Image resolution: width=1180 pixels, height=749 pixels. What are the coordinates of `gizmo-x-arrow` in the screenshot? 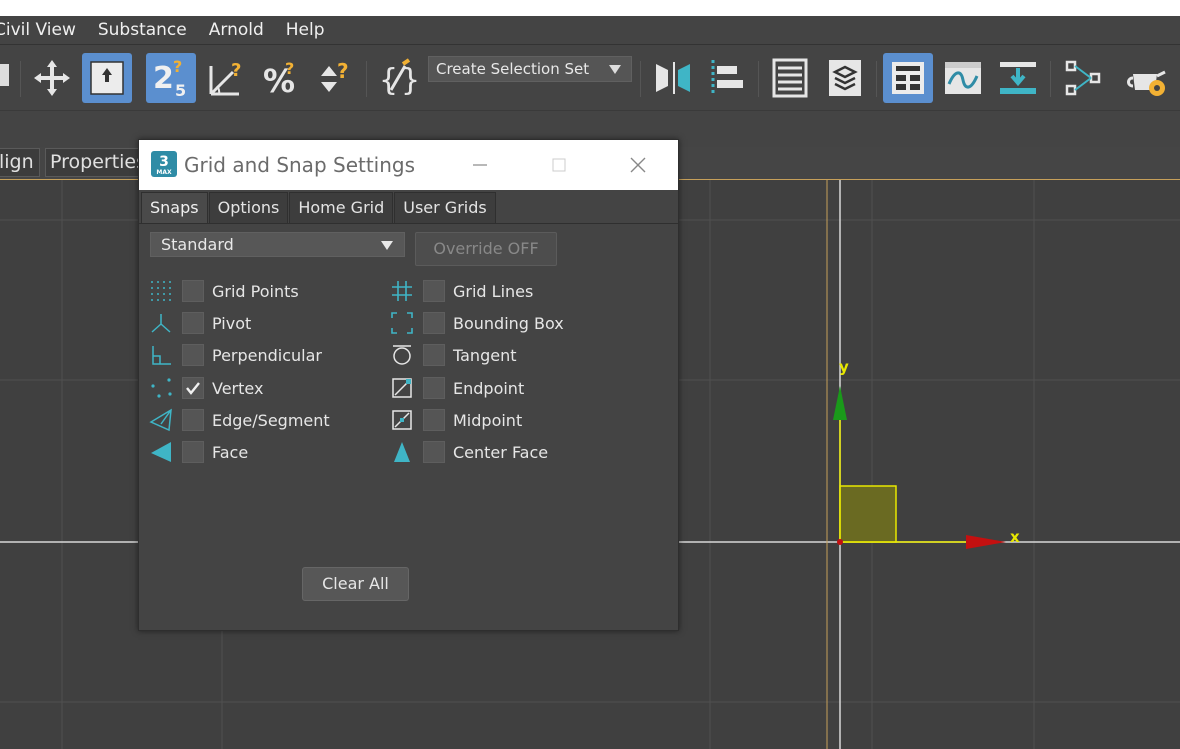 It's located at (986, 542).